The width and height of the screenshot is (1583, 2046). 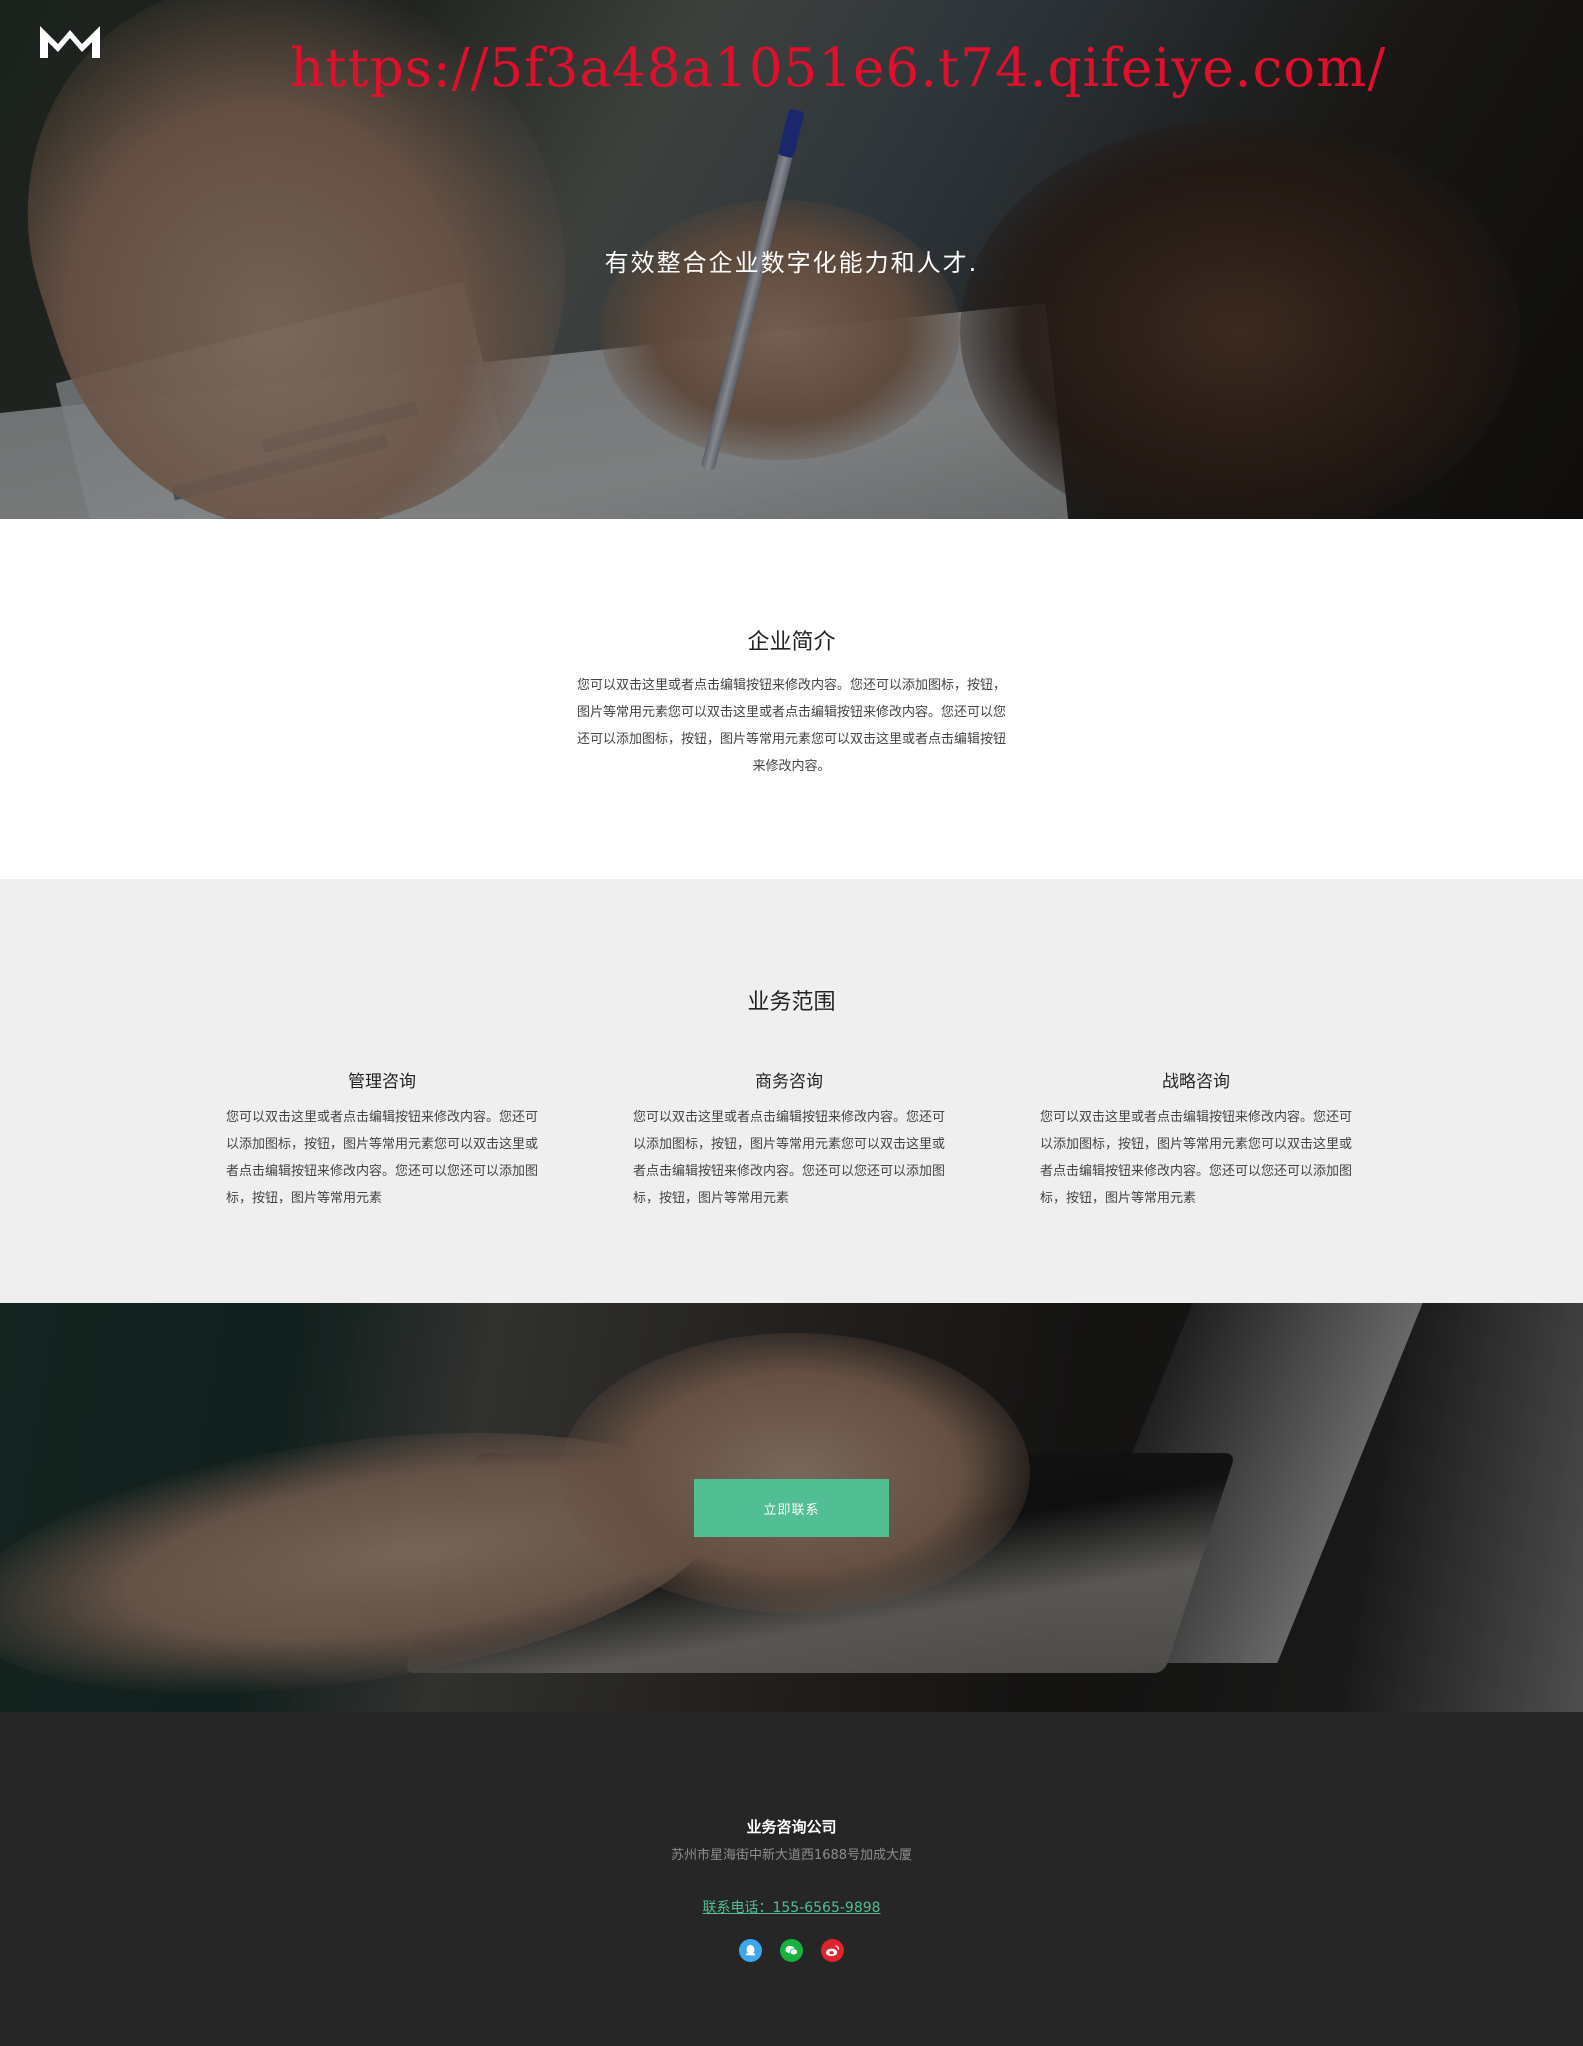 What do you see at coordinates (838, 68) in the screenshot?
I see `url-watermark: https://5f3a48a1051e6.t74.qifeiye.com/` at bounding box center [838, 68].